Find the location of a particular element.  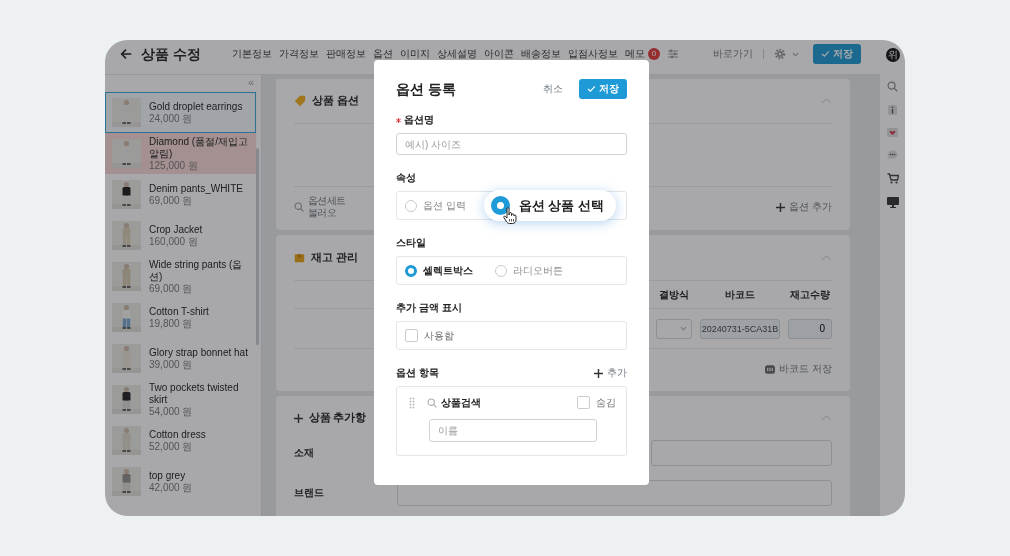

quantity-field: 0 is located at coordinates (810, 328).